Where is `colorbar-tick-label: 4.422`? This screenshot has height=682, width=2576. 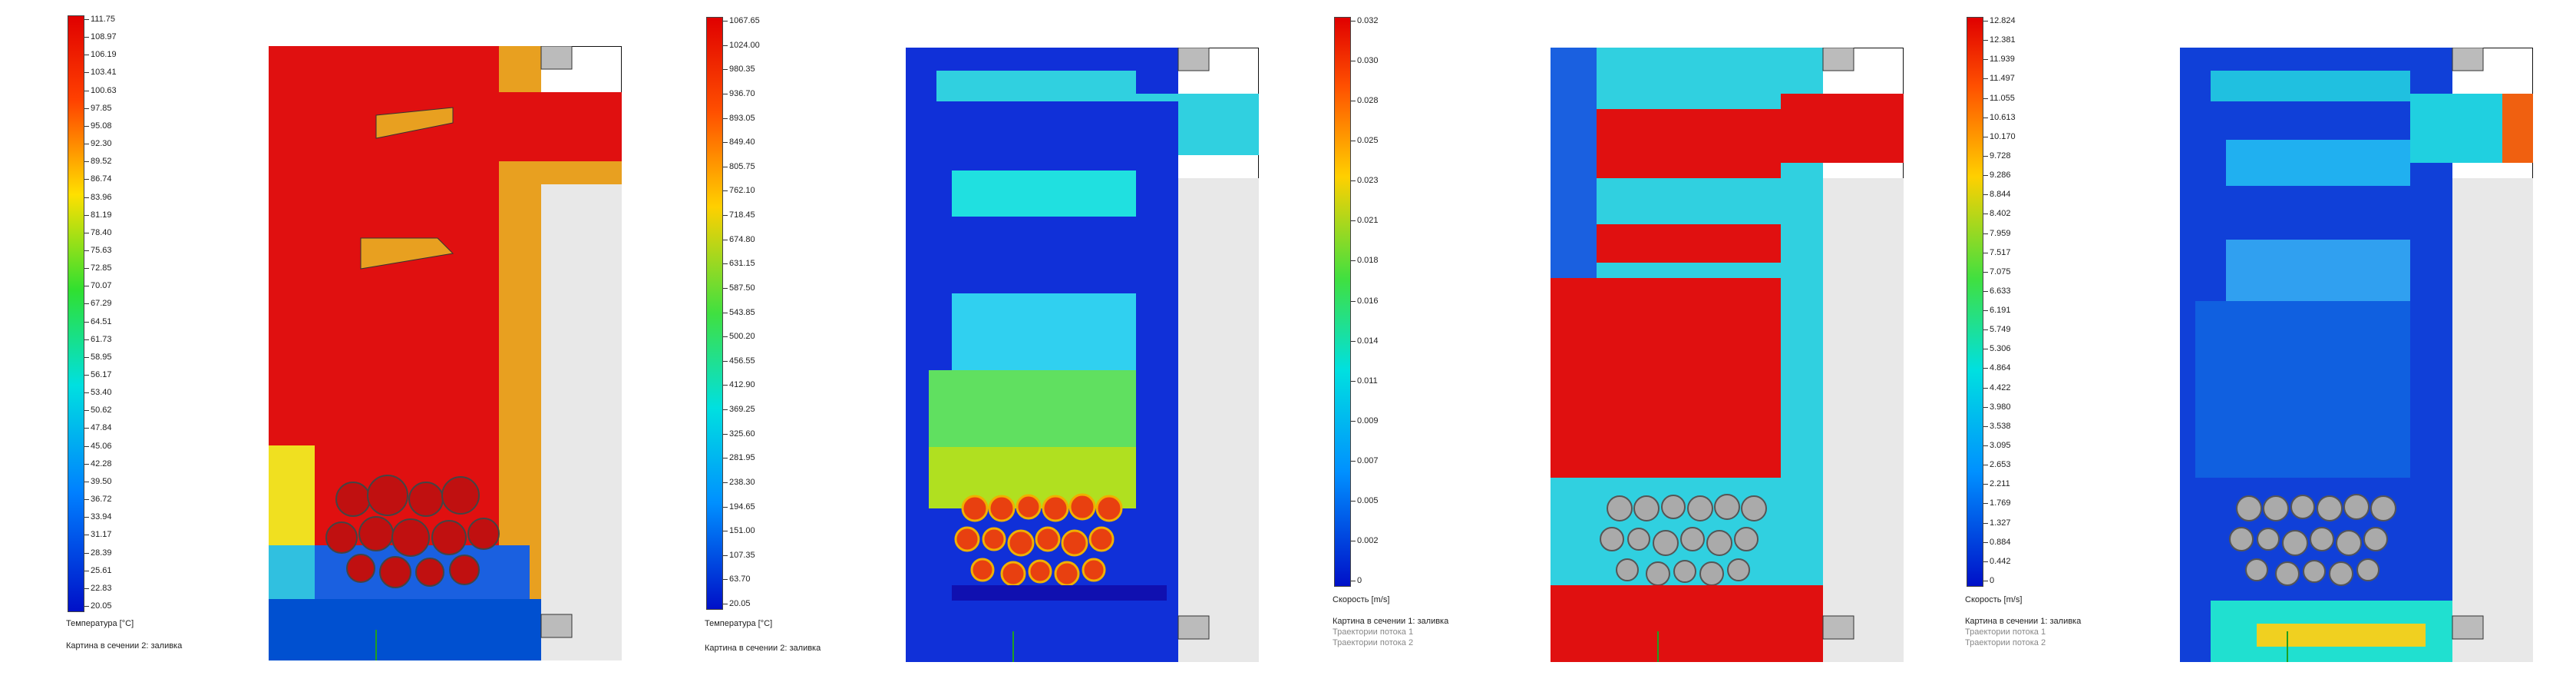
colorbar-tick-label: 4.422 is located at coordinates (1997, 387).